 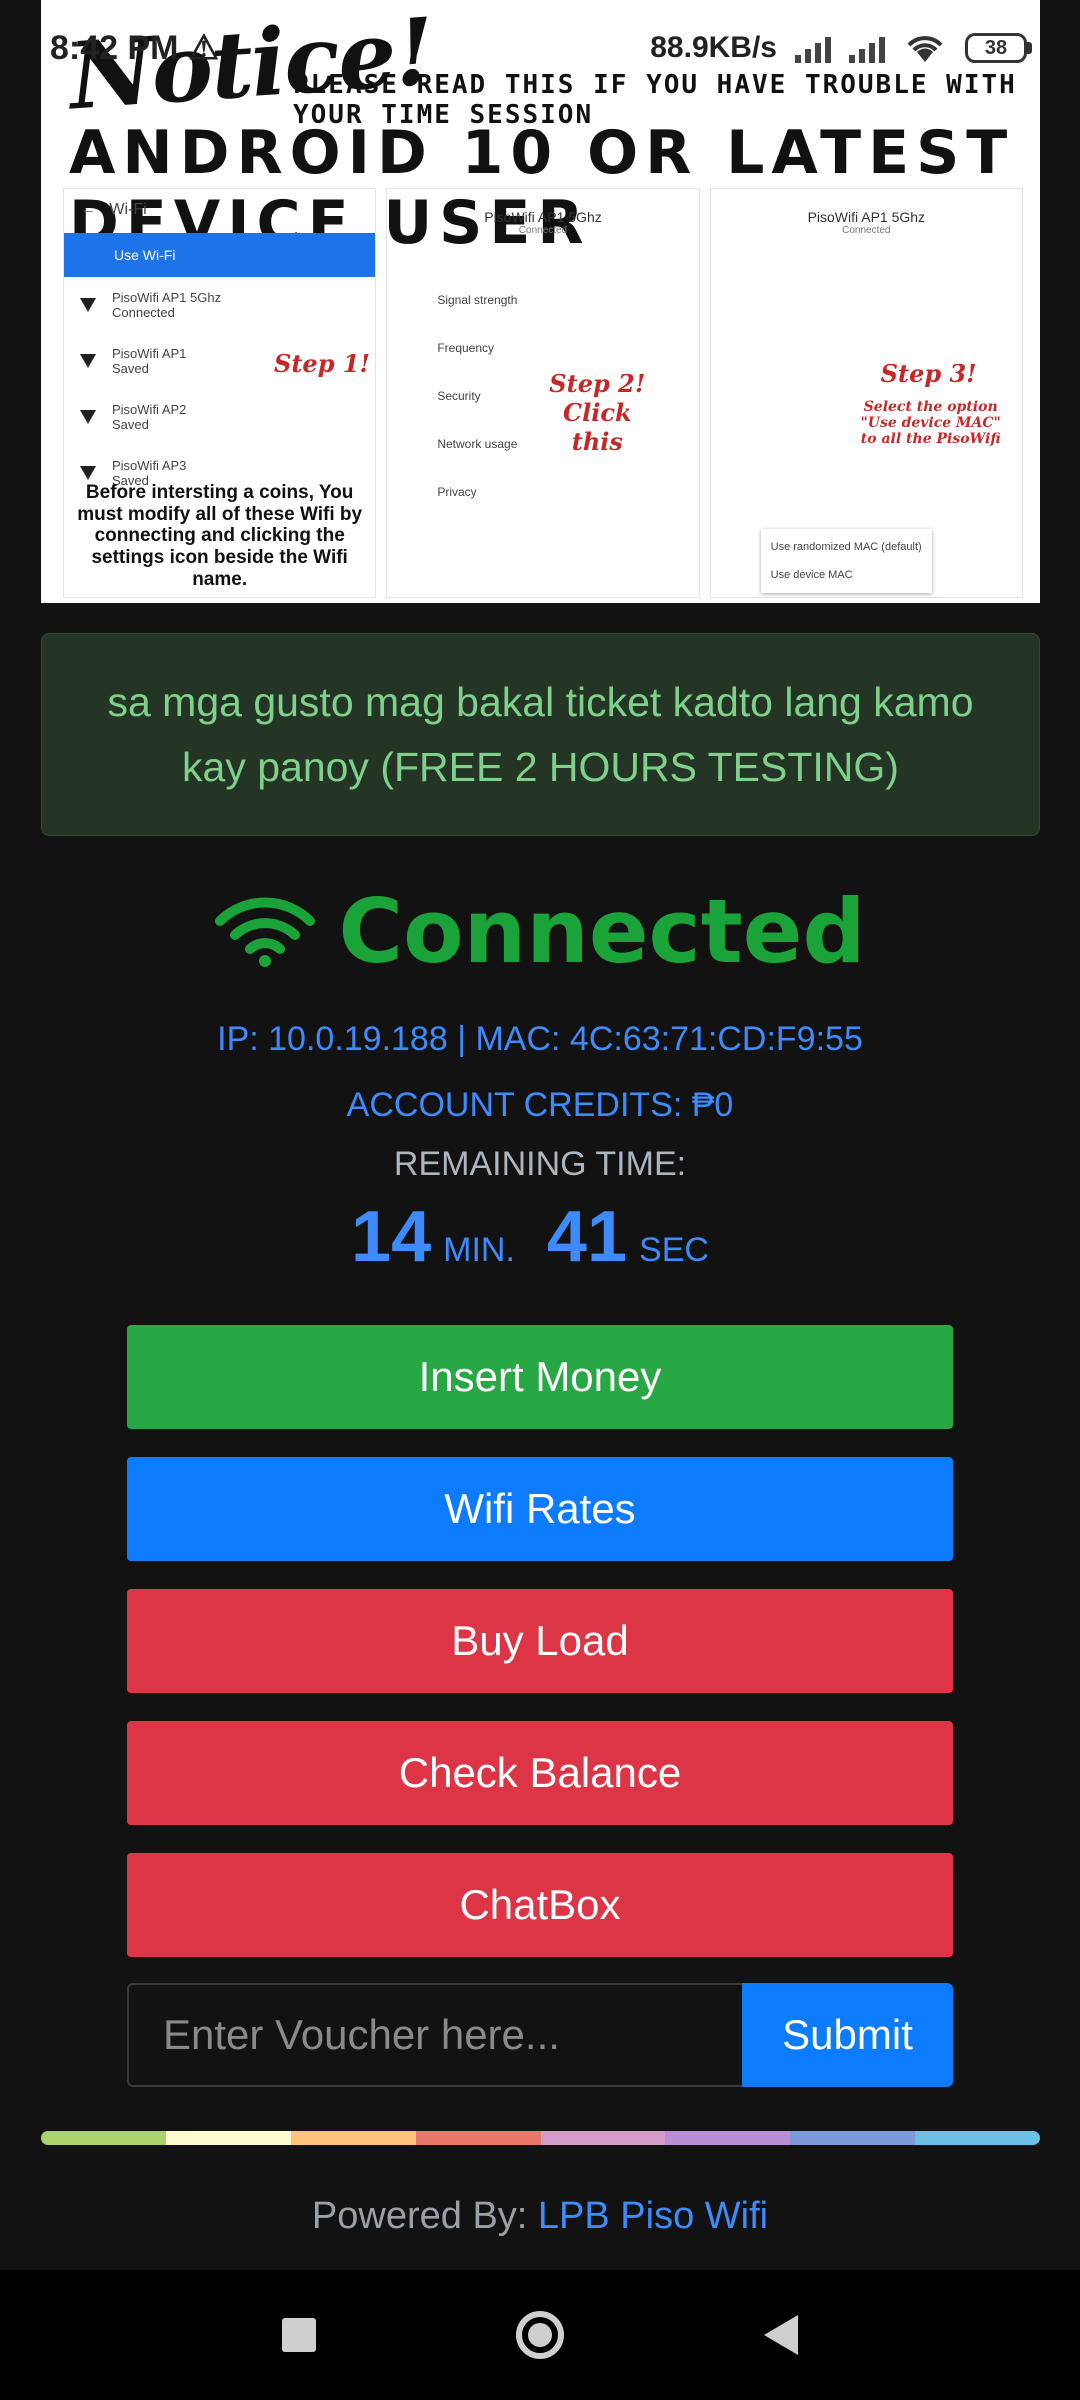 I want to click on use-wifi-bar: Use Wi-Fi, so click(x=220, y=255).